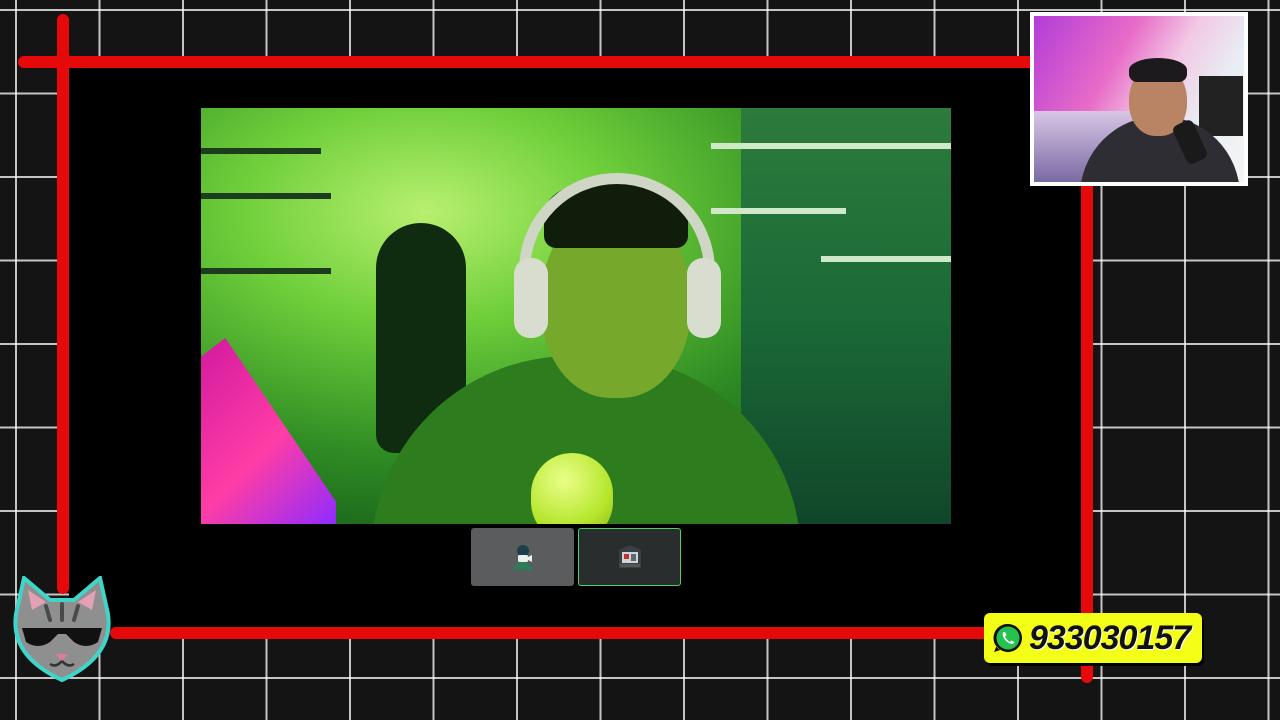  Describe the element at coordinates (62, 629) in the screenshot. I see `cat-sunglasses-logo` at that location.